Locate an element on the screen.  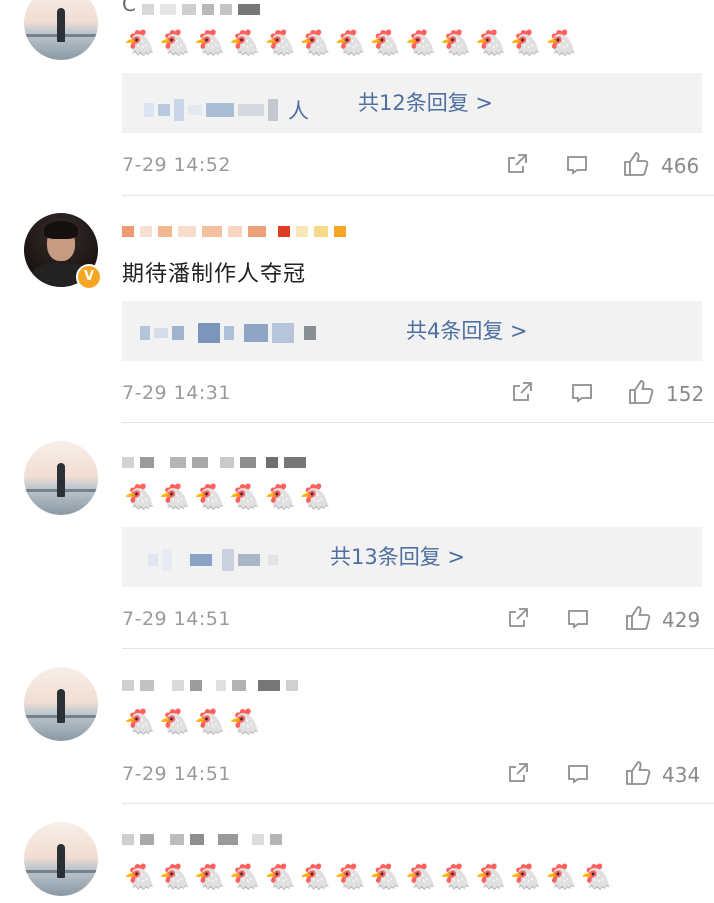
view-replies-link: 共12条回复 > is located at coordinates (425, 102).